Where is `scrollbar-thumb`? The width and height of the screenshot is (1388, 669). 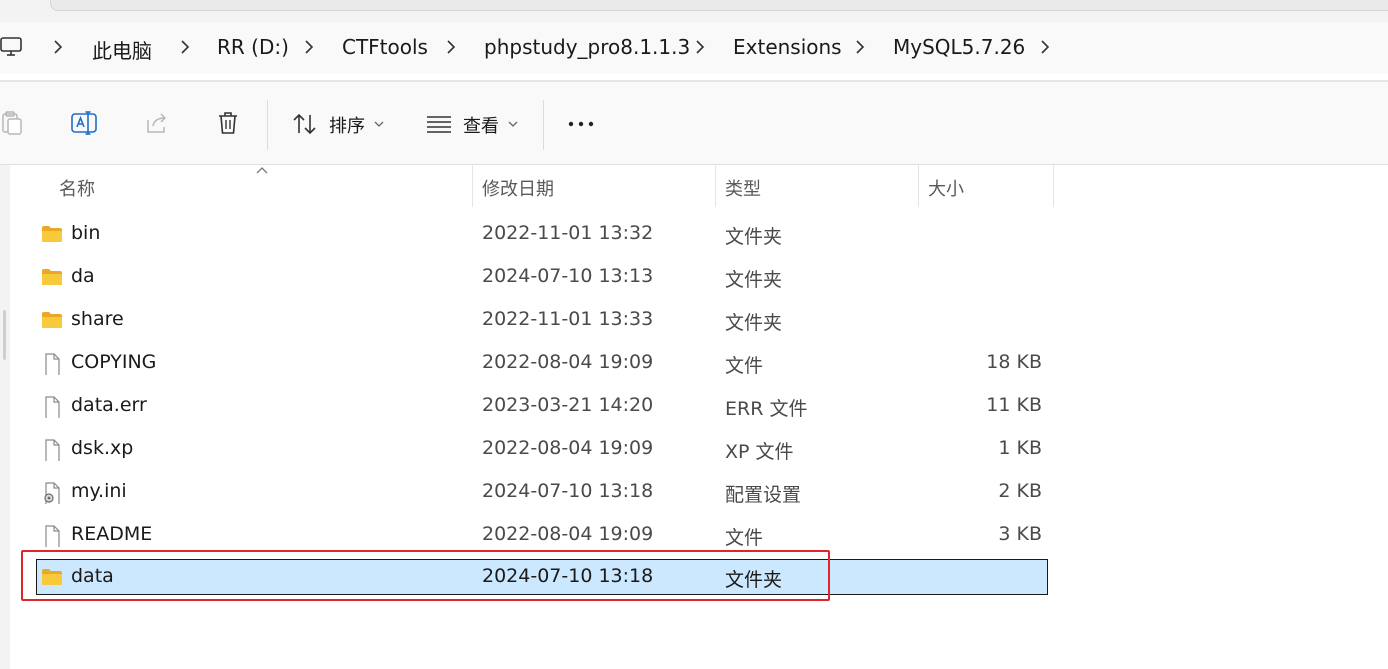 scrollbar-thumb is located at coordinates (4, 335).